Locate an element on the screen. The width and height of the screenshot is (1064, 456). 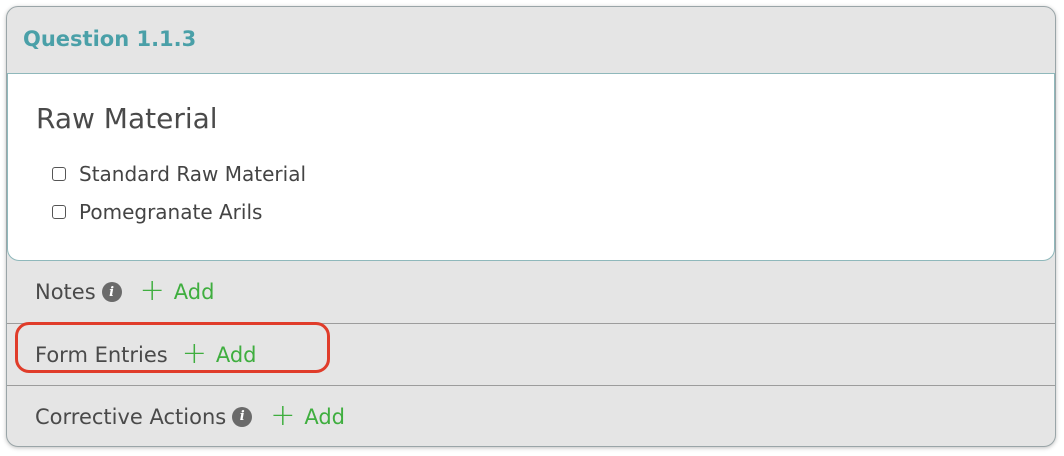
add-notes-button: + Add is located at coordinates (177, 290).